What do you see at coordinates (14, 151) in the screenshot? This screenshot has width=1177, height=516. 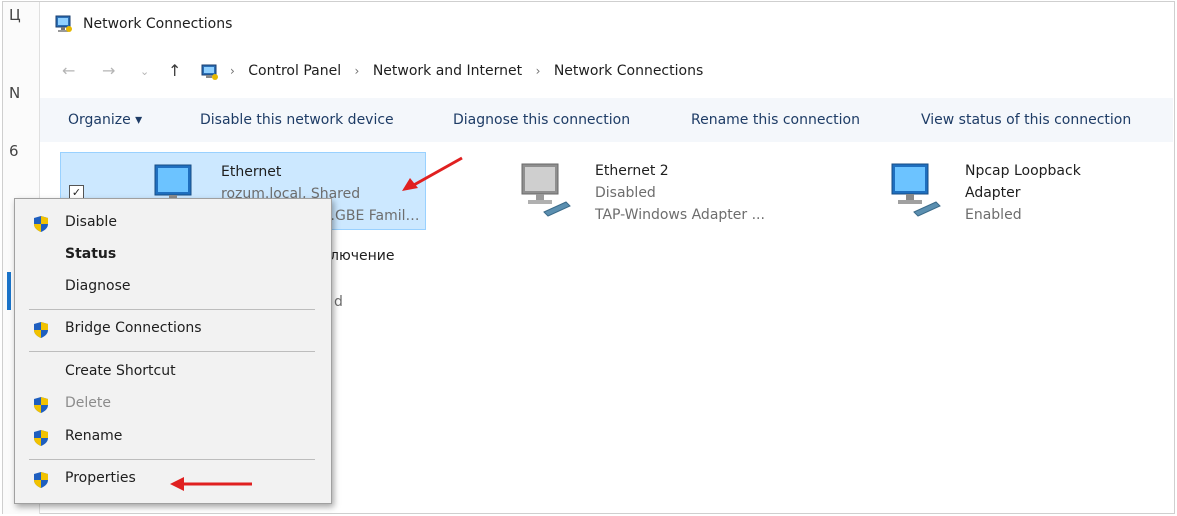 I see `nav-fragment: 6` at bounding box center [14, 151].